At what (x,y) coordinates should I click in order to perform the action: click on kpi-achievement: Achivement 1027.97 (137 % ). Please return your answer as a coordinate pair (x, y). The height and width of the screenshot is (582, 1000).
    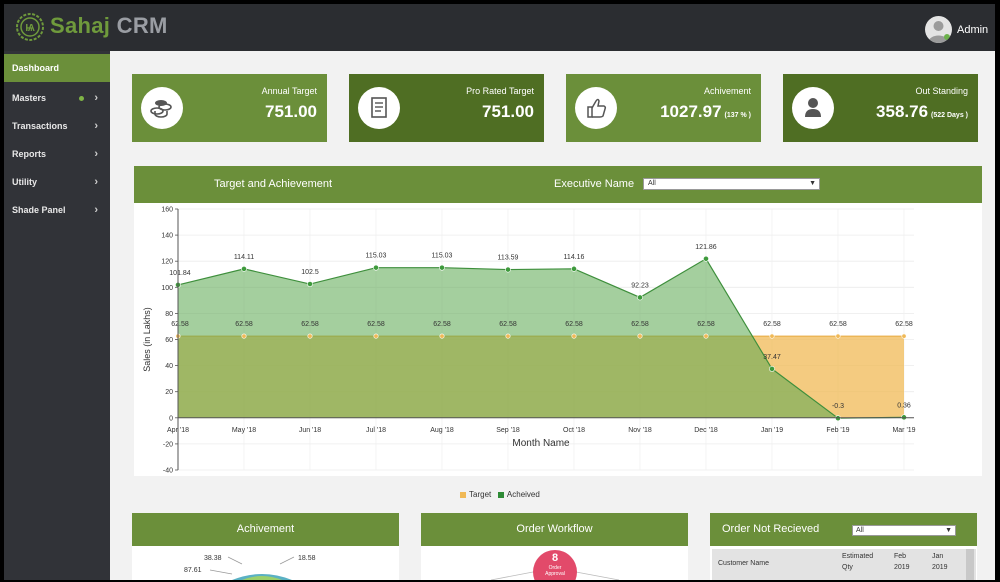
    Looking at the image, I should click on (663, 108).